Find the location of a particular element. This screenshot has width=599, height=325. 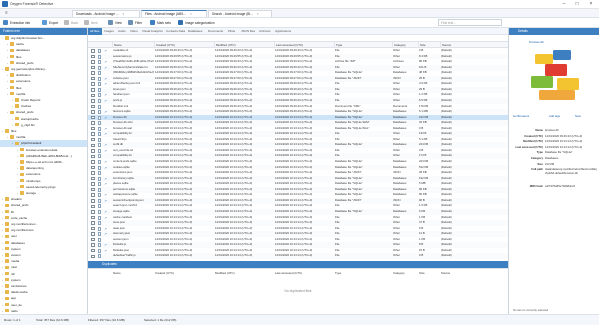

add-tags-link: Add tags is located at coordinates (554, 116).